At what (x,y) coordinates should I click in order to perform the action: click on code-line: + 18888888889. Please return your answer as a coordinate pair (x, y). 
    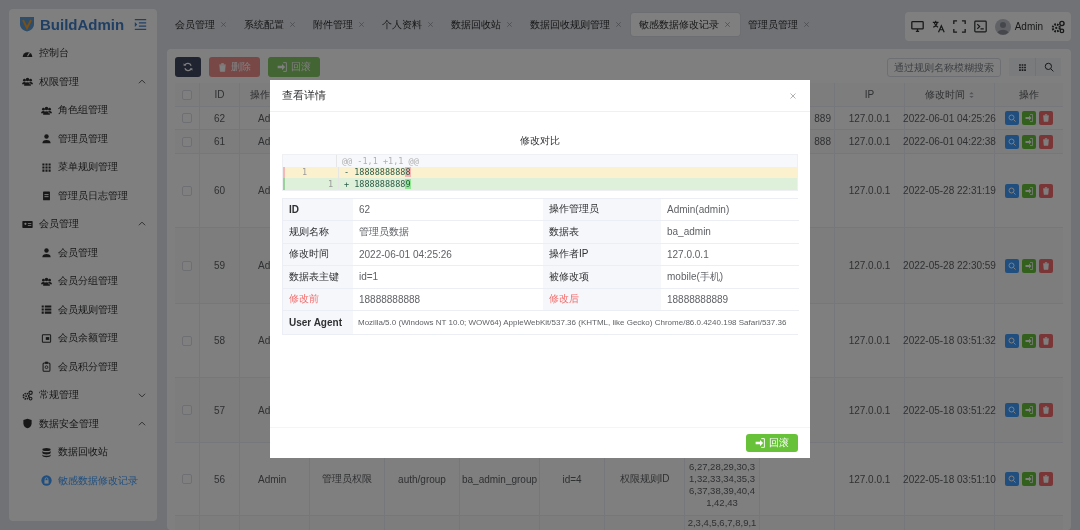
    Looking at the image, I should click on (377, 183).